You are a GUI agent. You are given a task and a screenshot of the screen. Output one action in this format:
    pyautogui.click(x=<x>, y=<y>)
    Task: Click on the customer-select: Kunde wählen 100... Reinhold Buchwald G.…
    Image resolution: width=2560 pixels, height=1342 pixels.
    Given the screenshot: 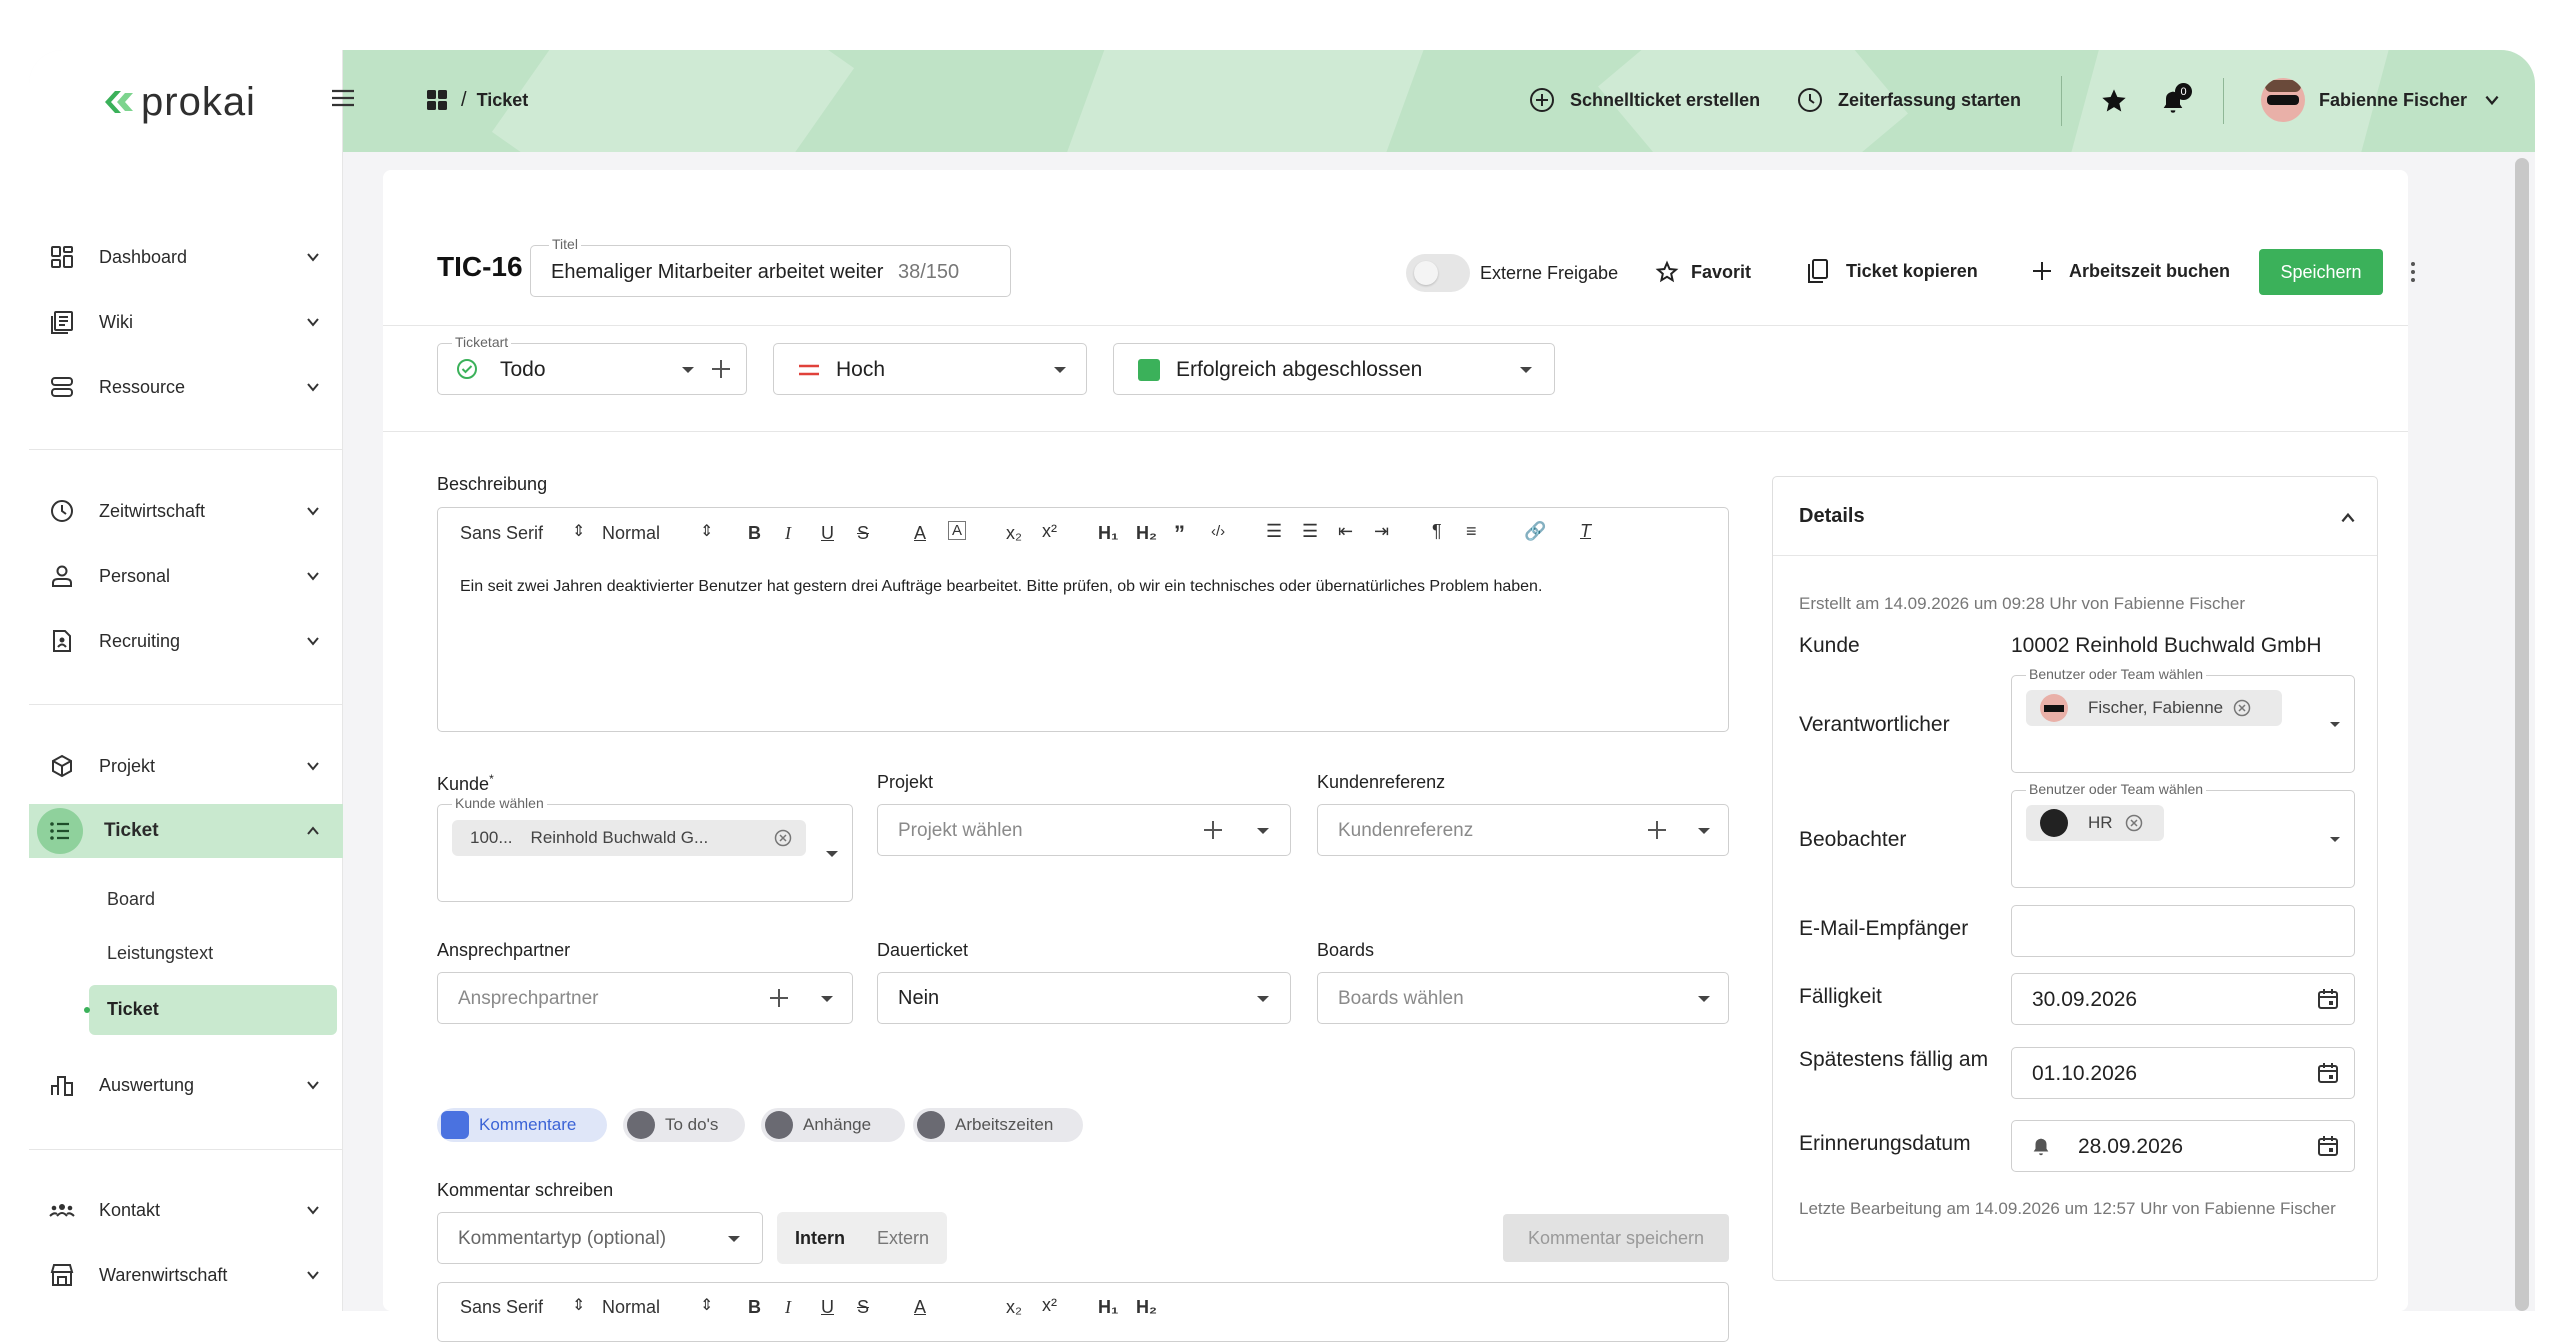 What is the action you would take?
    pyautogui.click(x=645, y=848)
    